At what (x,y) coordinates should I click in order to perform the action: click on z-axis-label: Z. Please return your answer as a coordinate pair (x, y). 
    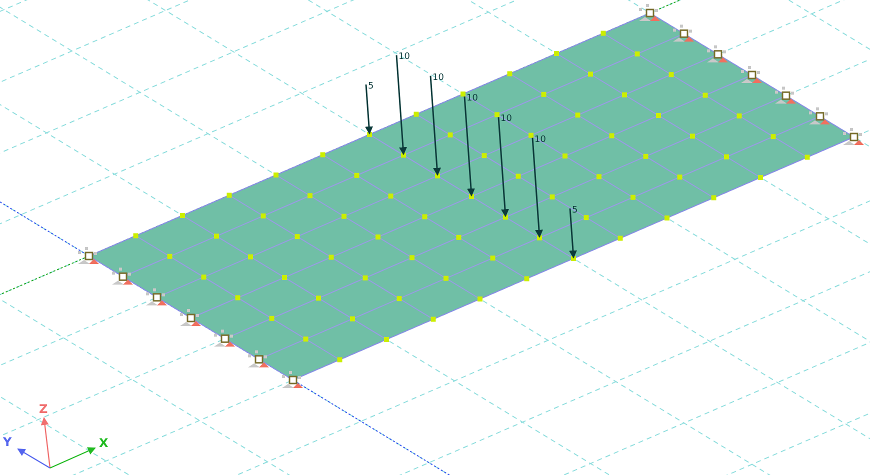
    Looking at the image, I should click on (43, 409).